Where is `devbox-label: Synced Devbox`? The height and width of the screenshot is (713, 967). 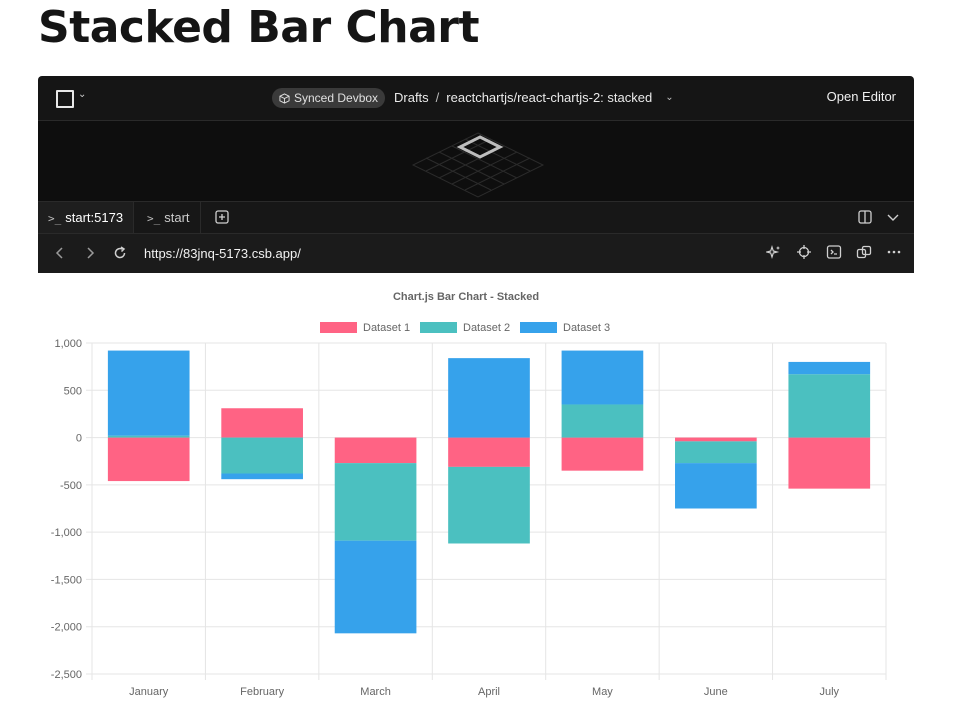
devbox-label: Synced Devbox is located at coordinates (336, 98).